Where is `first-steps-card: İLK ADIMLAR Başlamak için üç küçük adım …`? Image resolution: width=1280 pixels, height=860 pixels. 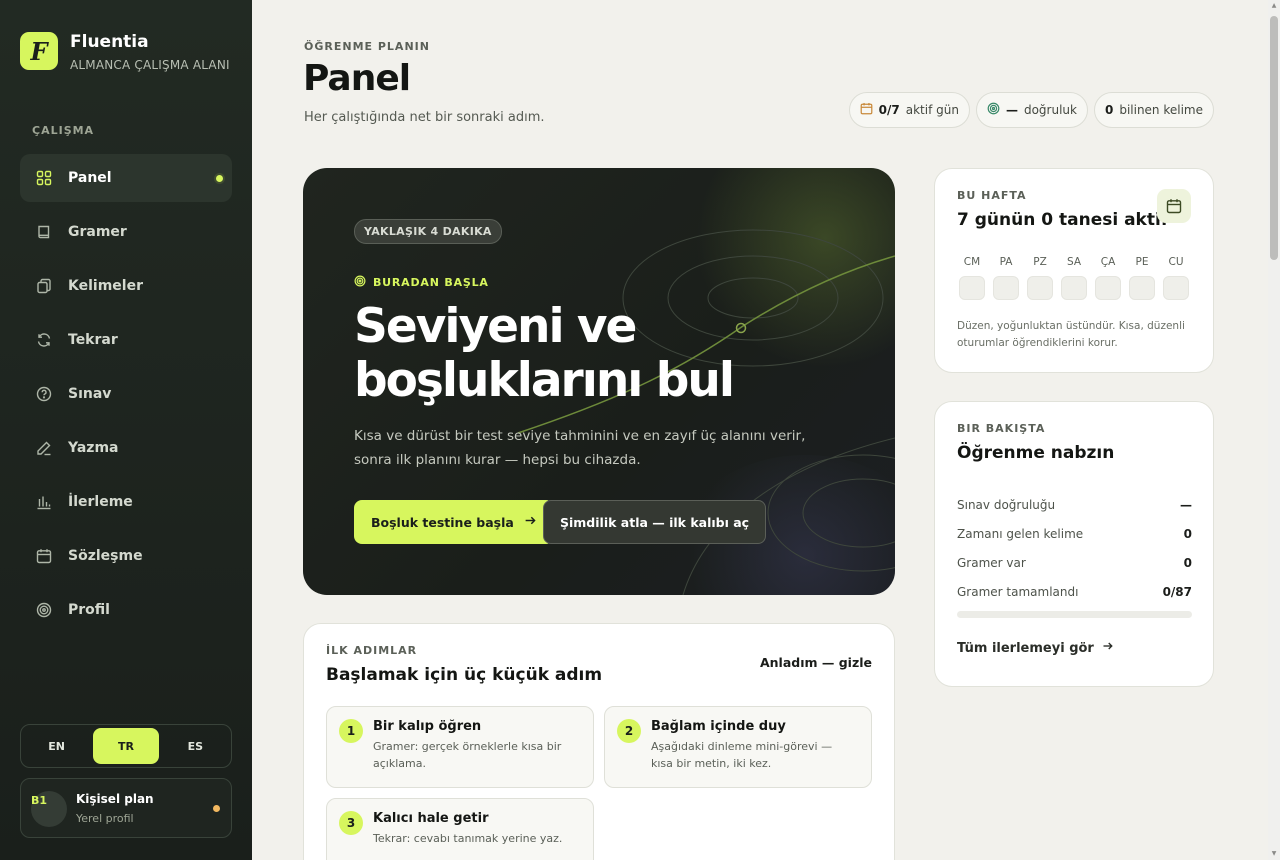 first-steps-card: İLK ADIMLAR Başlamak için üç küçük adım … is located at coordinates (599, 741).